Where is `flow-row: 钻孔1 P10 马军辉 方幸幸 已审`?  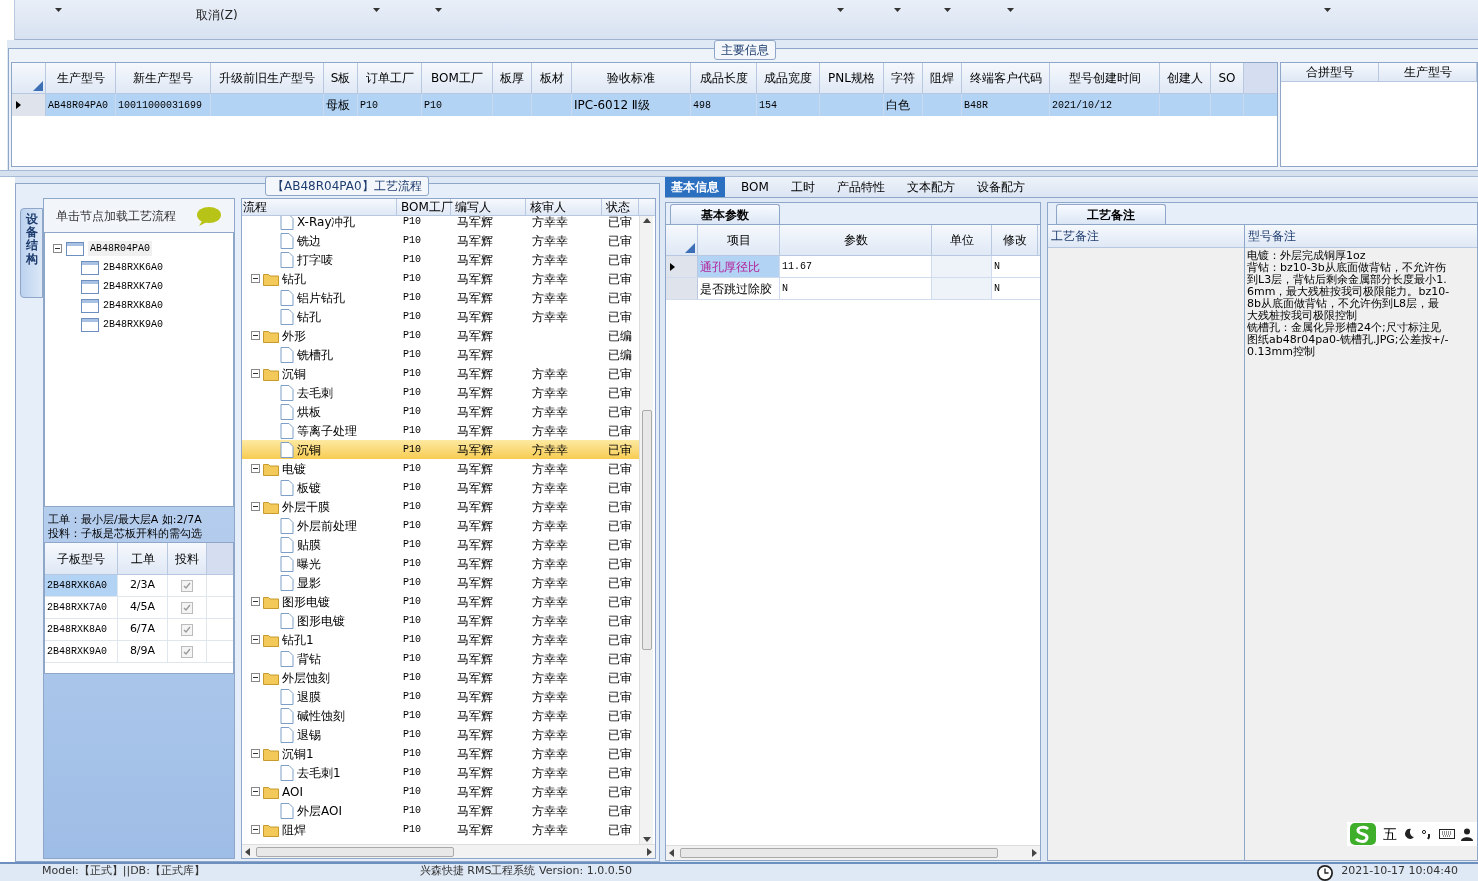 flow-row: 钻孔1 P10 马军辉 方幸幸 已审 is located at coordinates (440, 639).